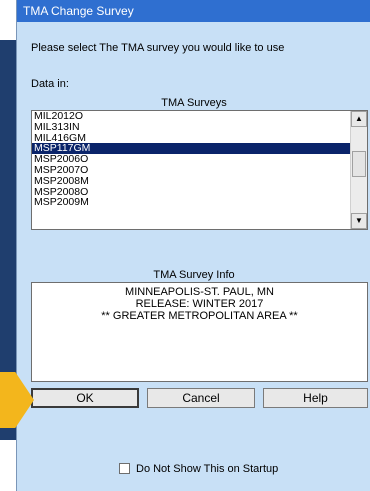  What do you see at coordinates (194, 275) in the screenshot?
I see `survey-info-title: TMA Survey Info` at bounding box center [194, 275].